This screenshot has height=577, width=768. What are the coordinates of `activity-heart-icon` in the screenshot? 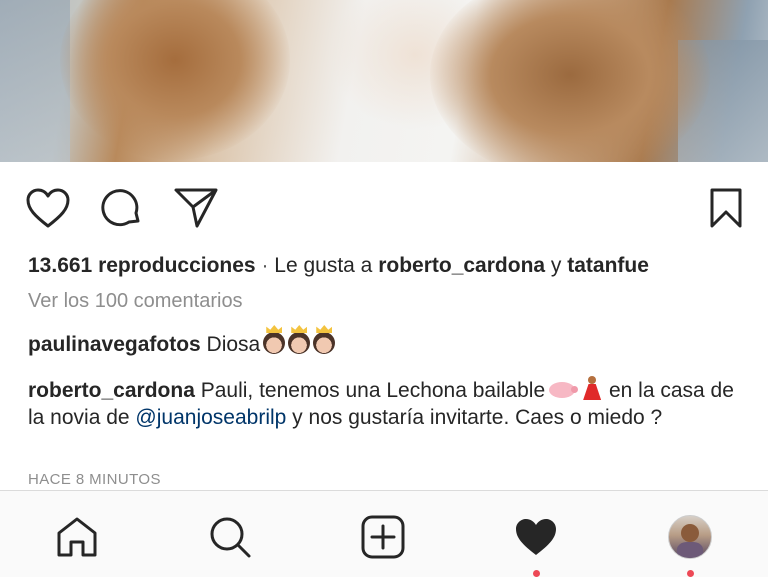 It's located at (536, 537).